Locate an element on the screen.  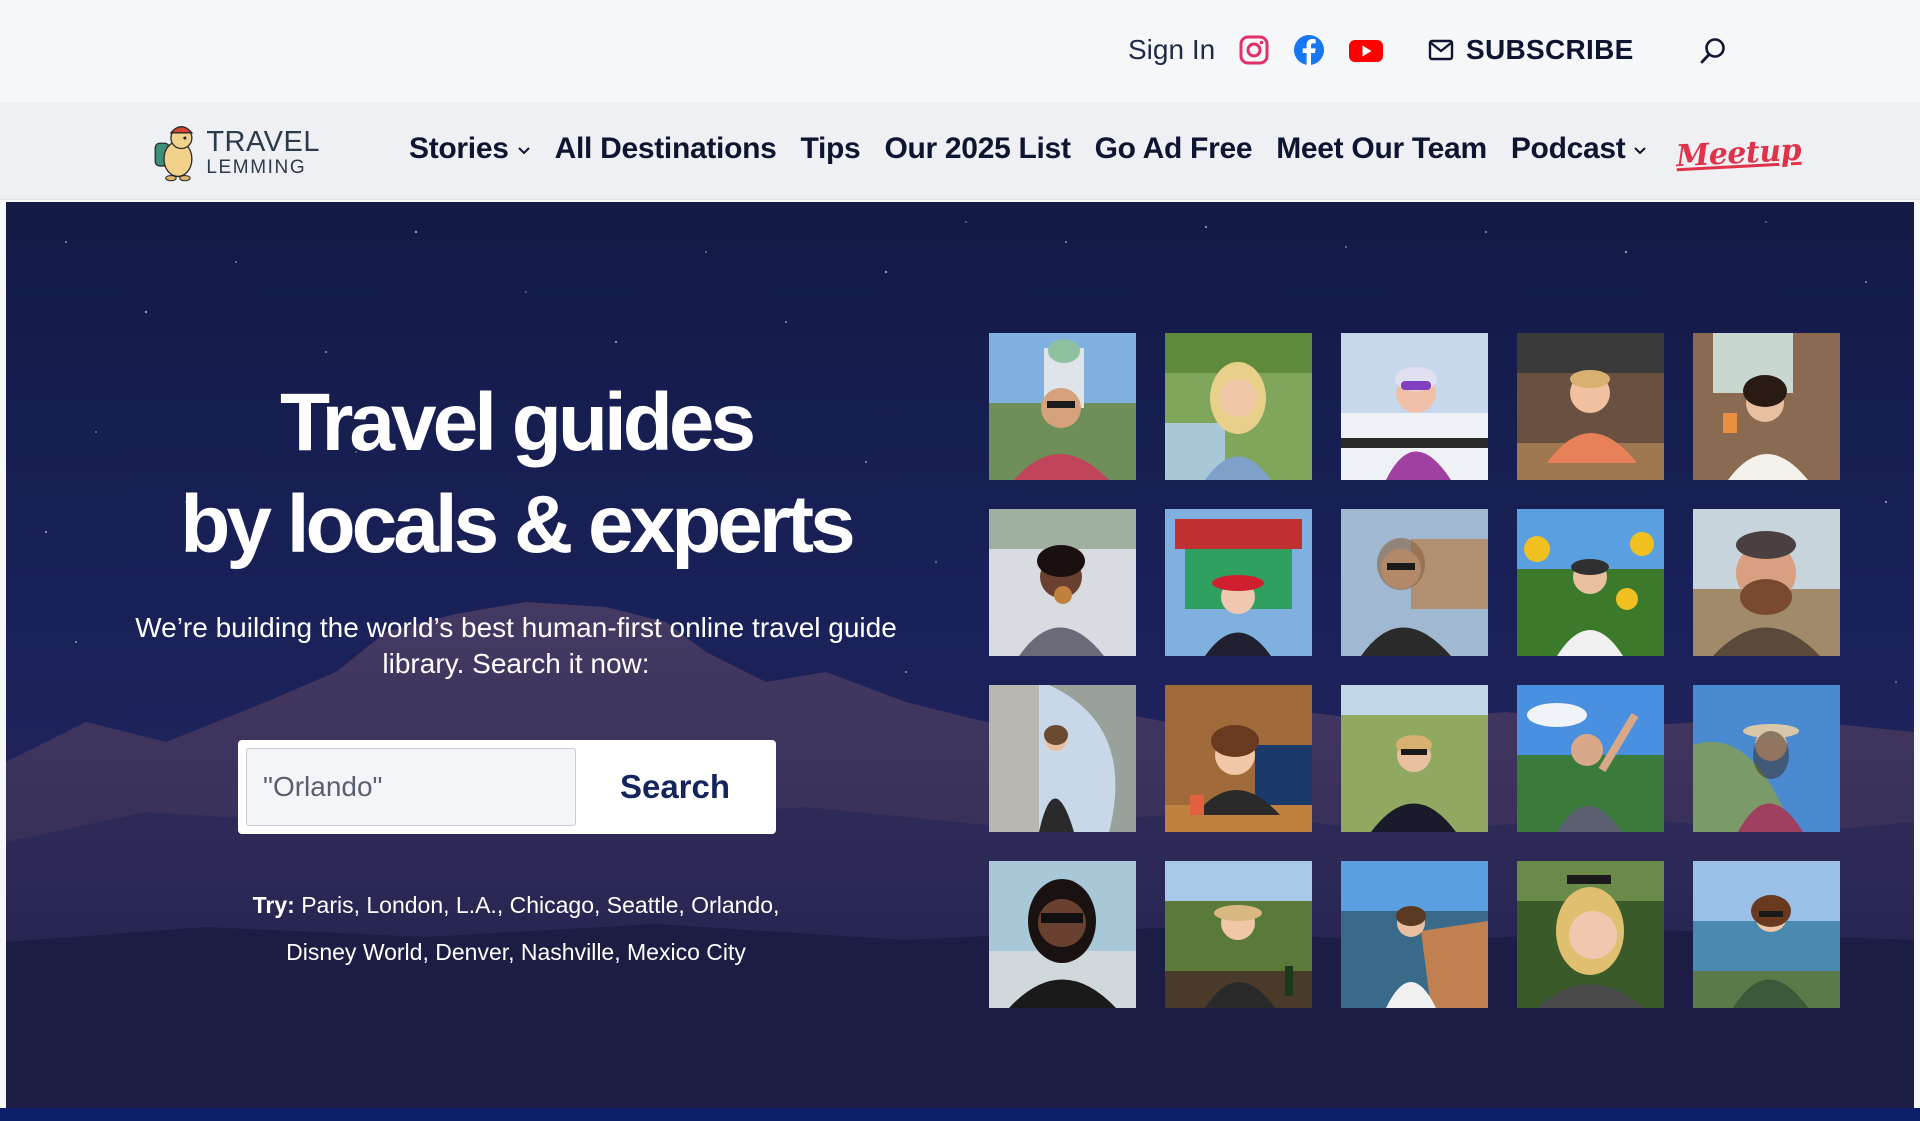
search-form: Search is located at coordinates (507, 787).